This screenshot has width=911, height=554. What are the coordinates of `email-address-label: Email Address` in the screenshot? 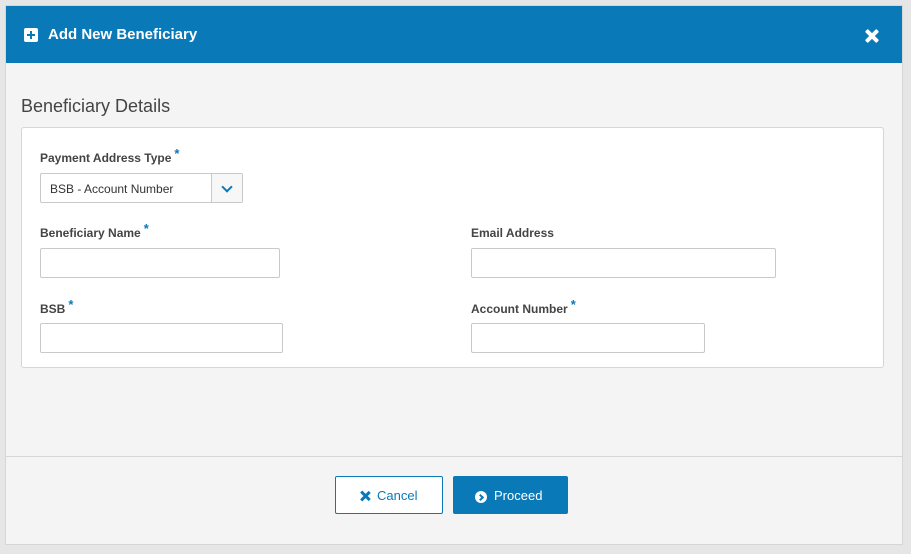 It's located at (512, 233).